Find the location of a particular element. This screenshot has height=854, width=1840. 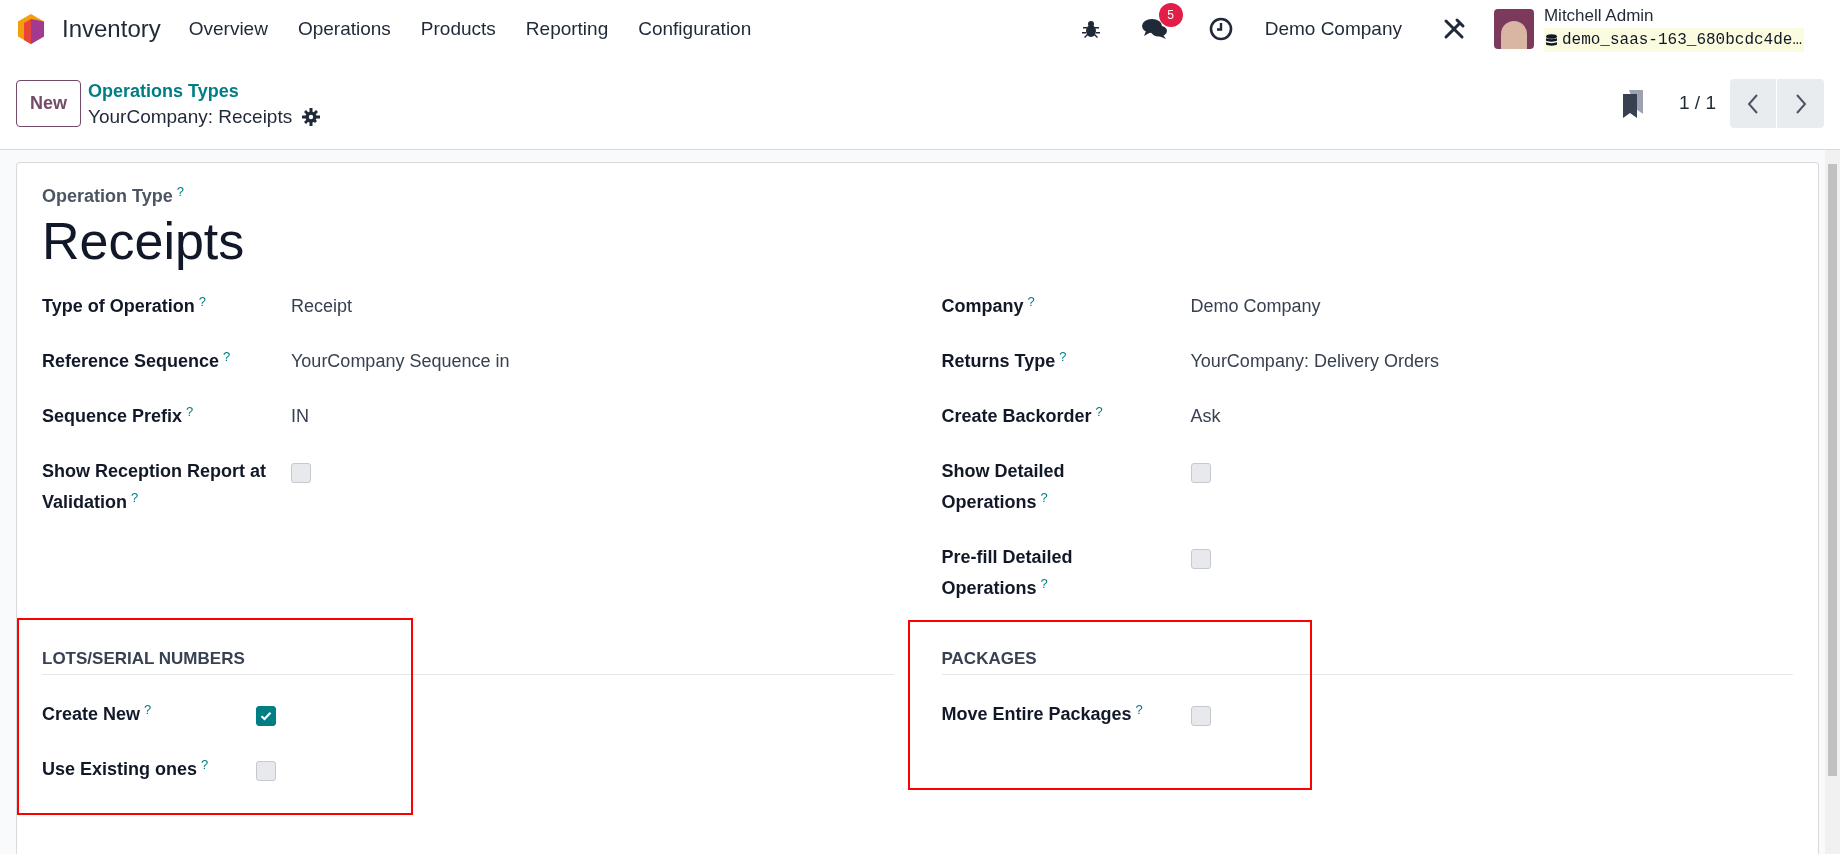

clock-icon is located at coordinates (1220, 29).